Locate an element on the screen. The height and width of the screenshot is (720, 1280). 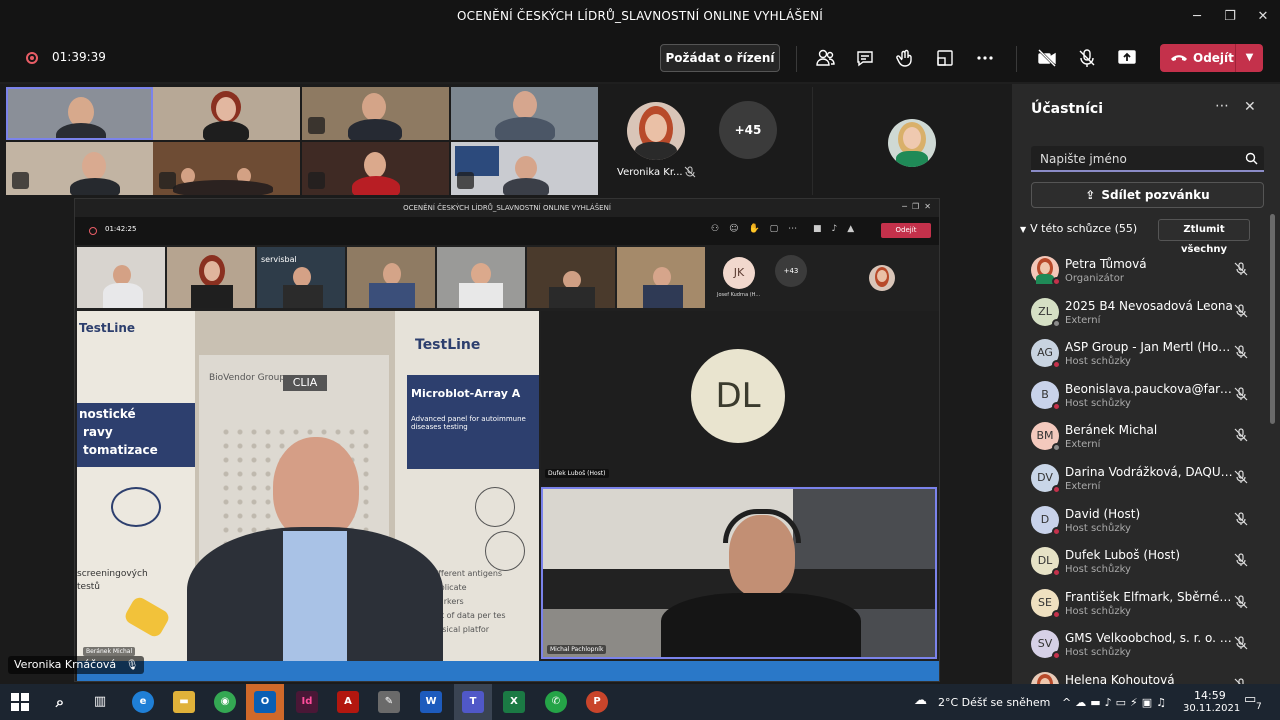
clock-date: 30.11.2021 is located at coordinates (1211, 708).